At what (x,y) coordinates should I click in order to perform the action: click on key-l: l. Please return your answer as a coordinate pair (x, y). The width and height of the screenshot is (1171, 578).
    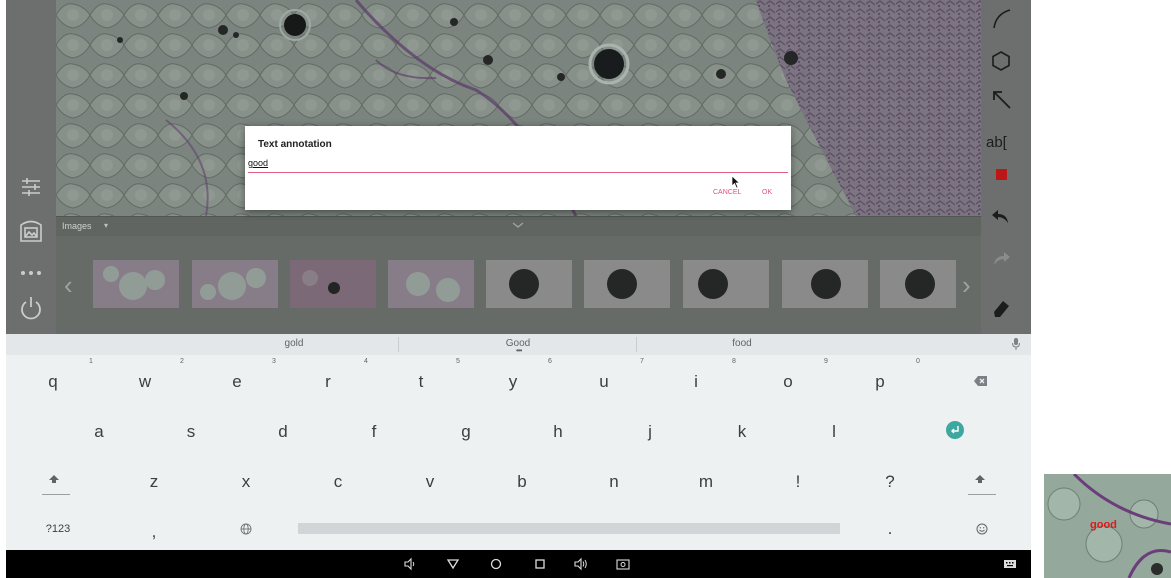
    Looking at the image, I should click on (834, 432).